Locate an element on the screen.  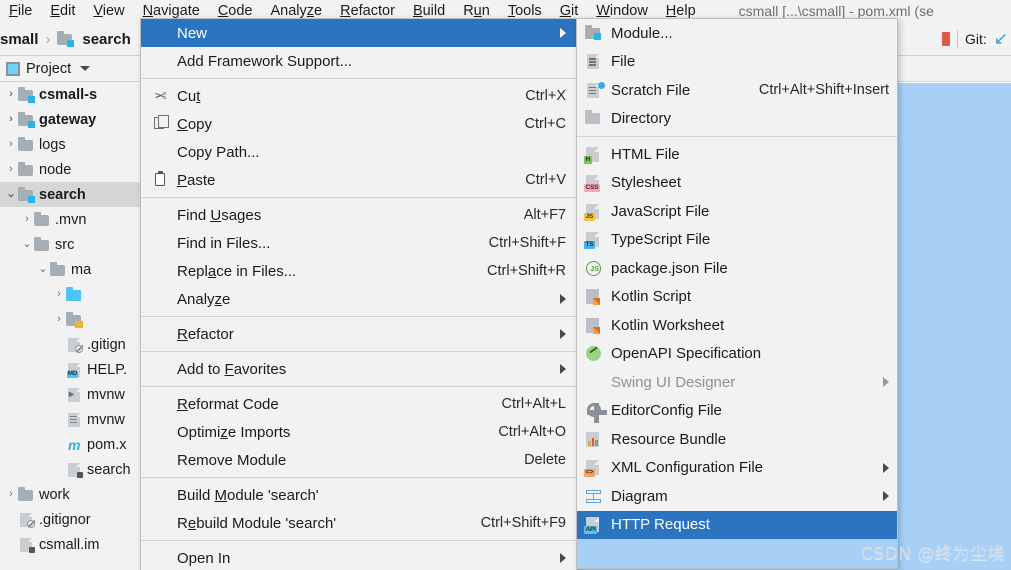
menu-item-optimize-imports: Optimize Imports Ctrl+Alt+O is located at coordinates (358, 432).